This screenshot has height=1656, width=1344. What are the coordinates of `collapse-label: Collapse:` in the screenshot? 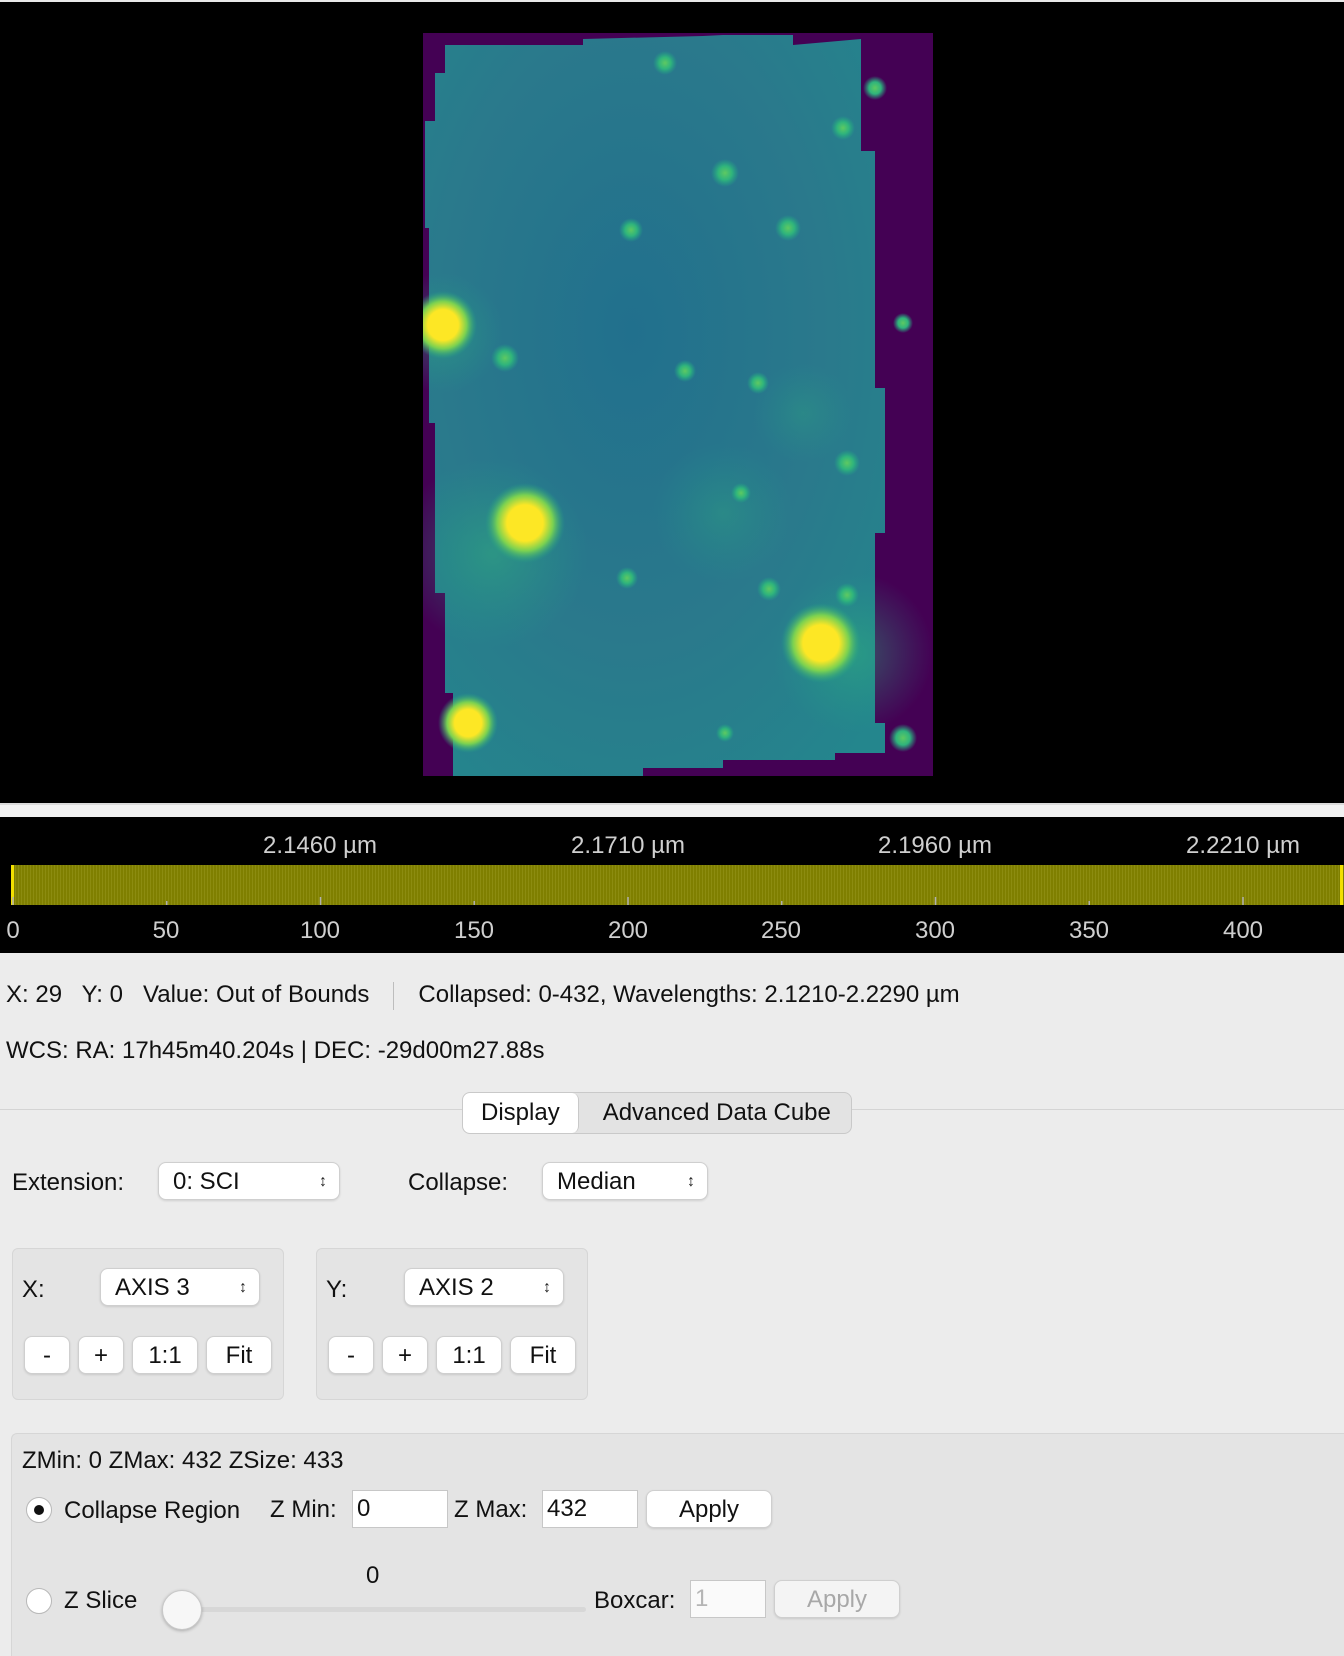 It's located at (458, 1182).